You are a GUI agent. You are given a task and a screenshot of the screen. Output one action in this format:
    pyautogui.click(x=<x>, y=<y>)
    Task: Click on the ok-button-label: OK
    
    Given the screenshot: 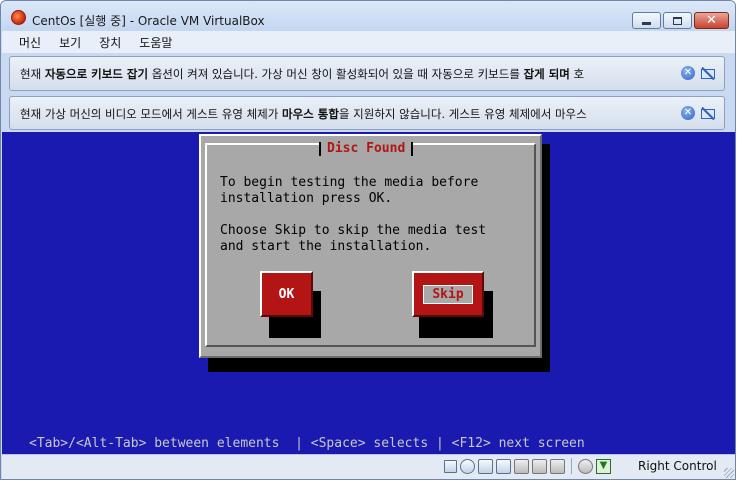 What is the action you would take?
    pyautogui.click(x=286, y=294)
    